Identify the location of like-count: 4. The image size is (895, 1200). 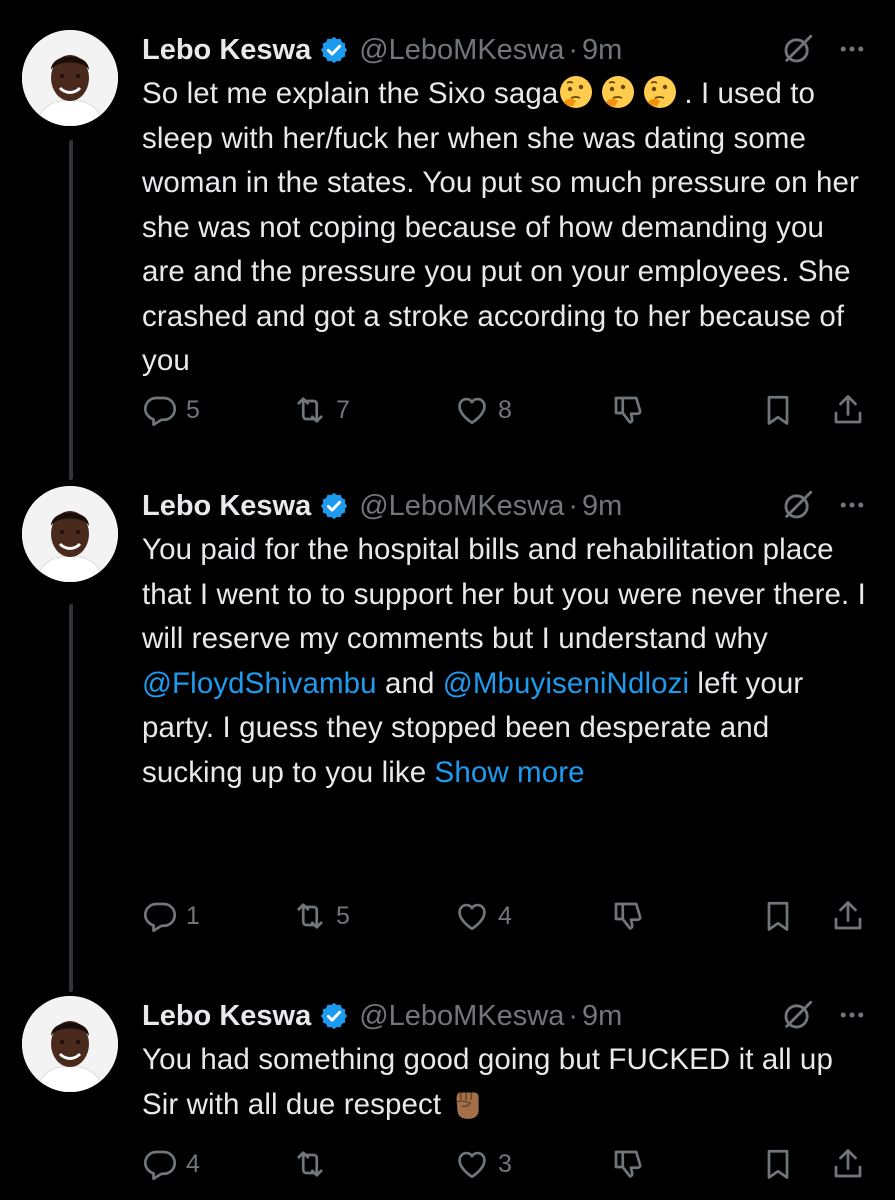
(505, 915).